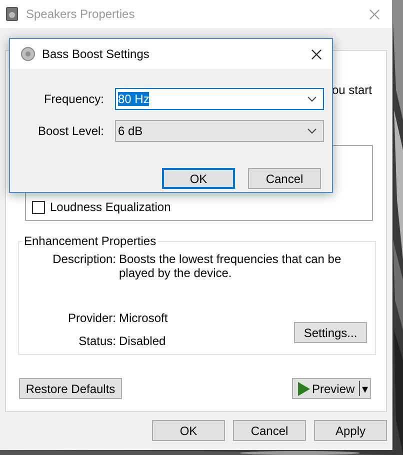 This screenshot has height=455, width=403. I want to click on checkbox, so click(38, 207).